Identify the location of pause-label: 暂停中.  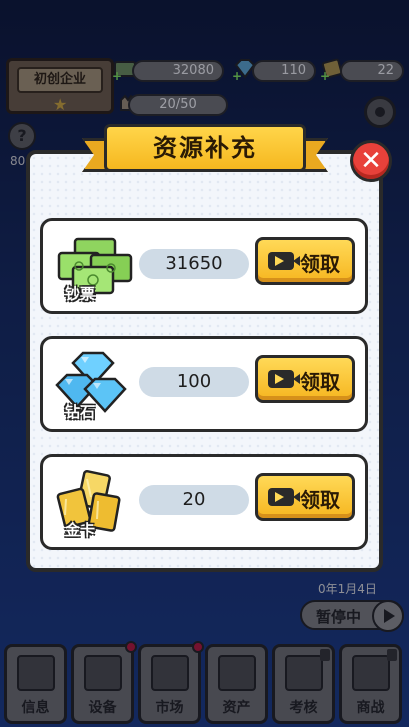
(339, 617).